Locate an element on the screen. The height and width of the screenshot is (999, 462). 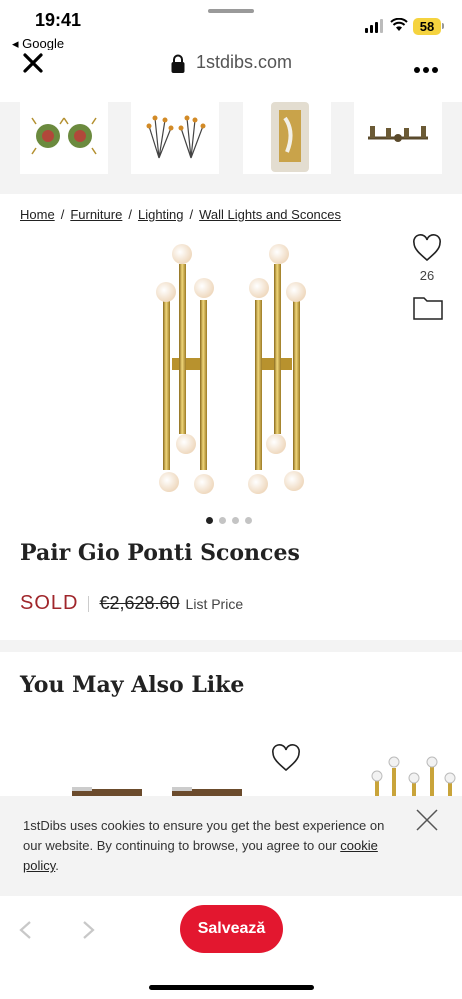
price-divider is located at coordinates (89, 603).